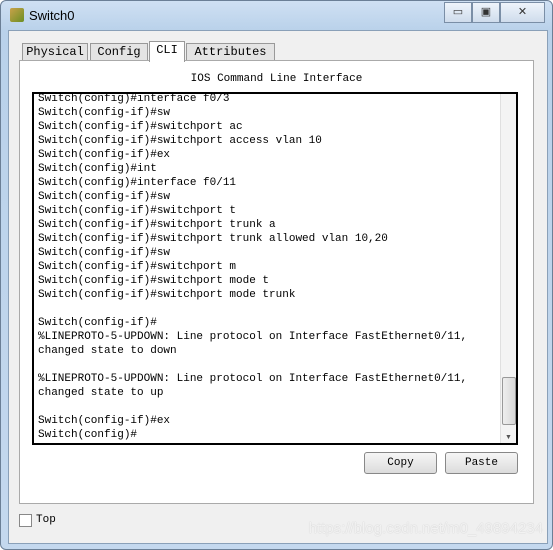 The image size is (553, 550). I want to click on watermark: https://blog.csdn.net/m0_49894234, so click(425, 528).